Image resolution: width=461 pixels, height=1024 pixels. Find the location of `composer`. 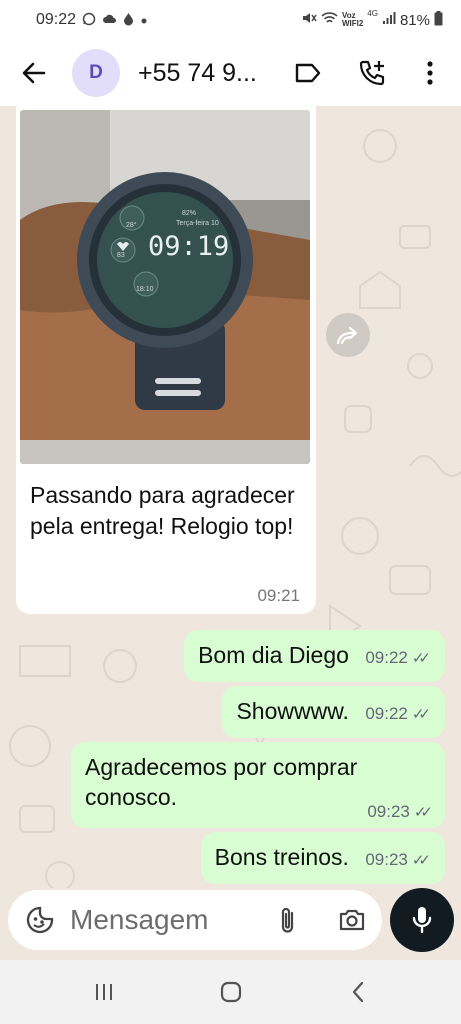

composer is located at coordinates (230, 924).